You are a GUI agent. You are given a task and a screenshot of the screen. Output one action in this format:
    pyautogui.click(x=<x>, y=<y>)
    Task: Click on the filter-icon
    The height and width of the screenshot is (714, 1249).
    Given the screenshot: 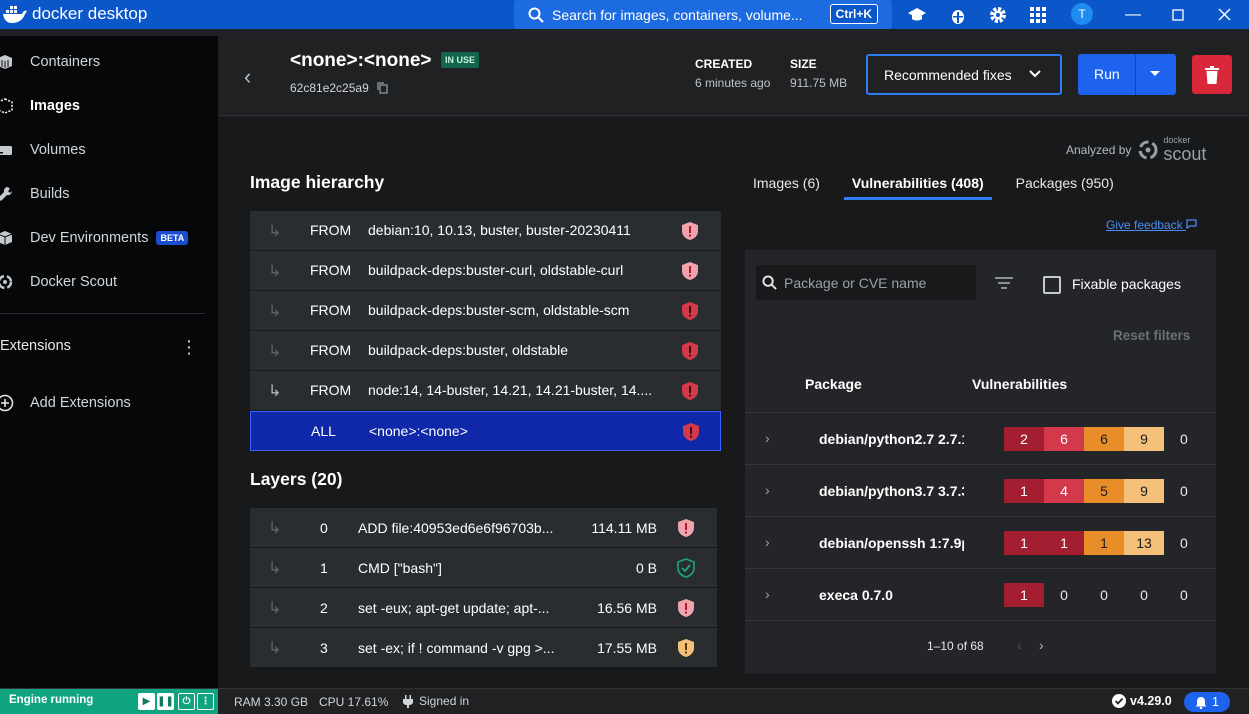 What is the action you would take?
    pyautogui.click(x=1004, y=283)
    